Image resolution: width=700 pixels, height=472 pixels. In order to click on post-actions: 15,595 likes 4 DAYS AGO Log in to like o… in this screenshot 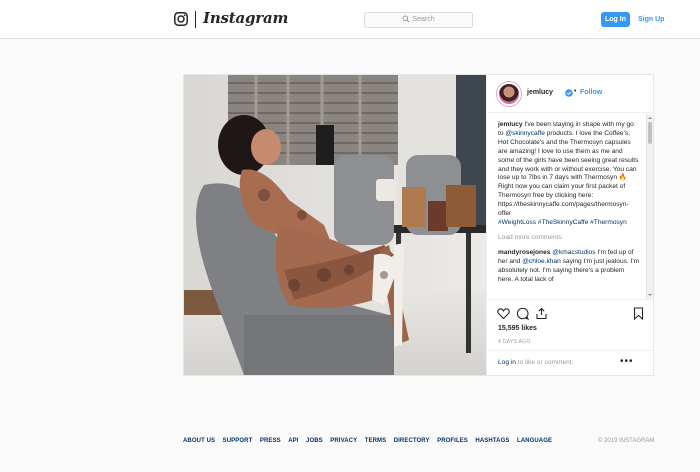, I will do `click(570, 337)`.